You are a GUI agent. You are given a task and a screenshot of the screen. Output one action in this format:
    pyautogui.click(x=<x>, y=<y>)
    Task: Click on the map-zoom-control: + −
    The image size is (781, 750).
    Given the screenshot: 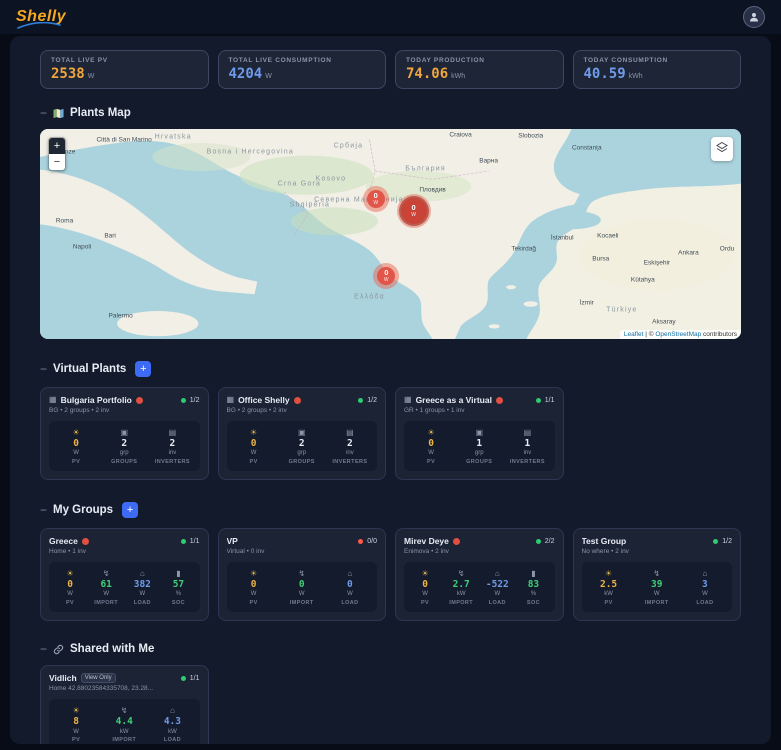 What is the action you would take?
    pyautogui.click(x=57, y=154)
    